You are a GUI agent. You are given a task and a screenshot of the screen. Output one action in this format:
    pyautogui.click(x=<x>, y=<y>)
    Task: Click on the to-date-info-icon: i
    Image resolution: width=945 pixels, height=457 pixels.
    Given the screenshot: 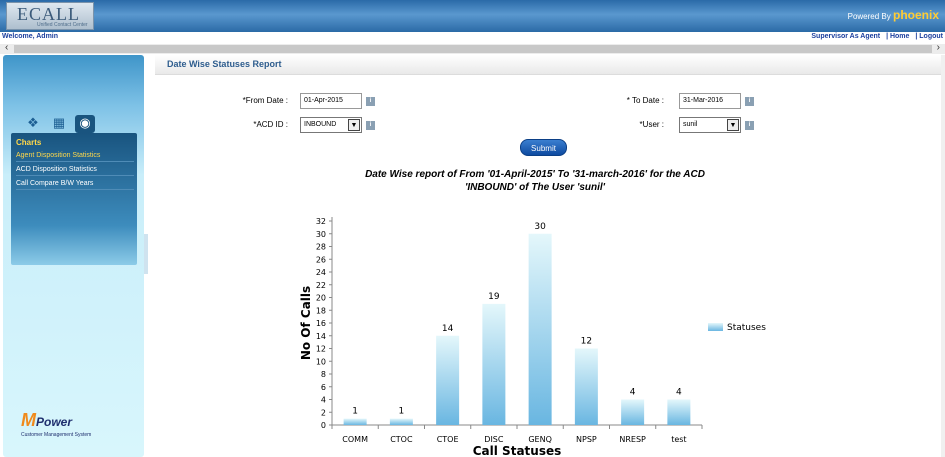 What is the action you would take?
    pyautogui.click(x=749, y=101)
    